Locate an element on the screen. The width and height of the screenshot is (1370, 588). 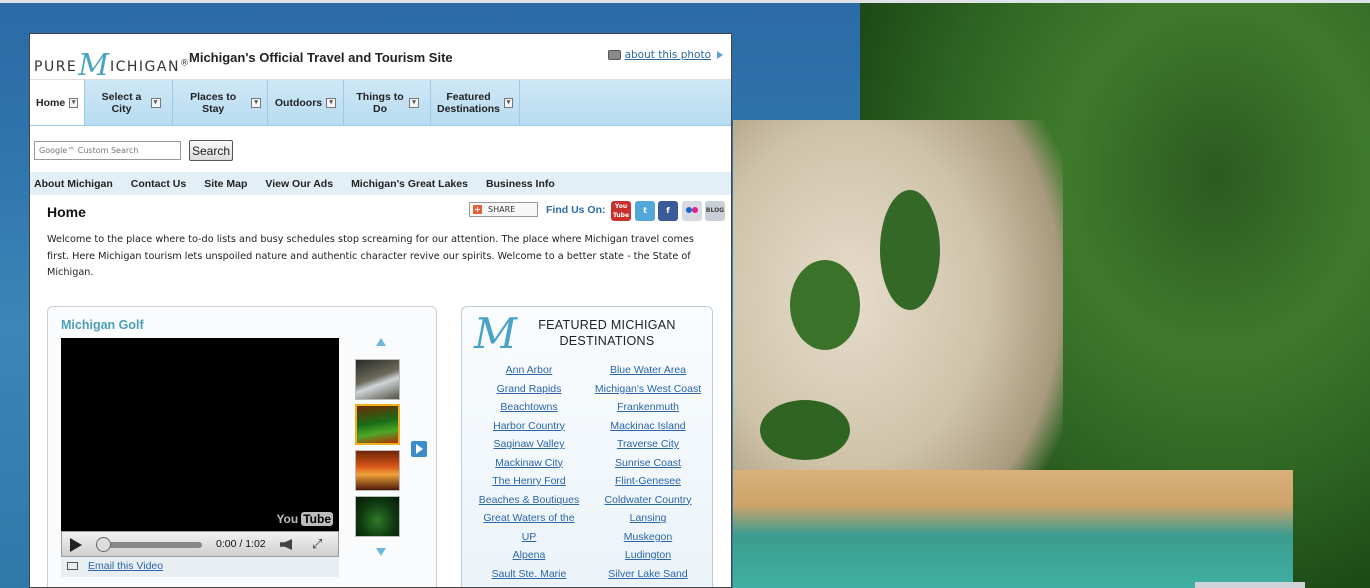
camera-icon is located at coordinates (614, 55).